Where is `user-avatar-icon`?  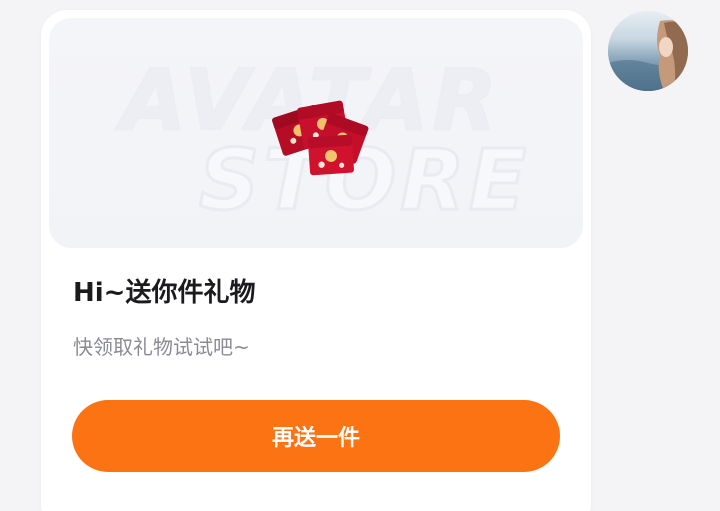 user-avatar-icon is located at coordinates (648, 51).